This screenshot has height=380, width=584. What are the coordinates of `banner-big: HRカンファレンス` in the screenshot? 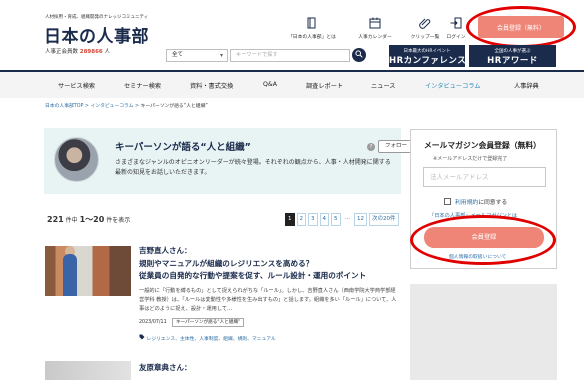 It's located at (428, 61).